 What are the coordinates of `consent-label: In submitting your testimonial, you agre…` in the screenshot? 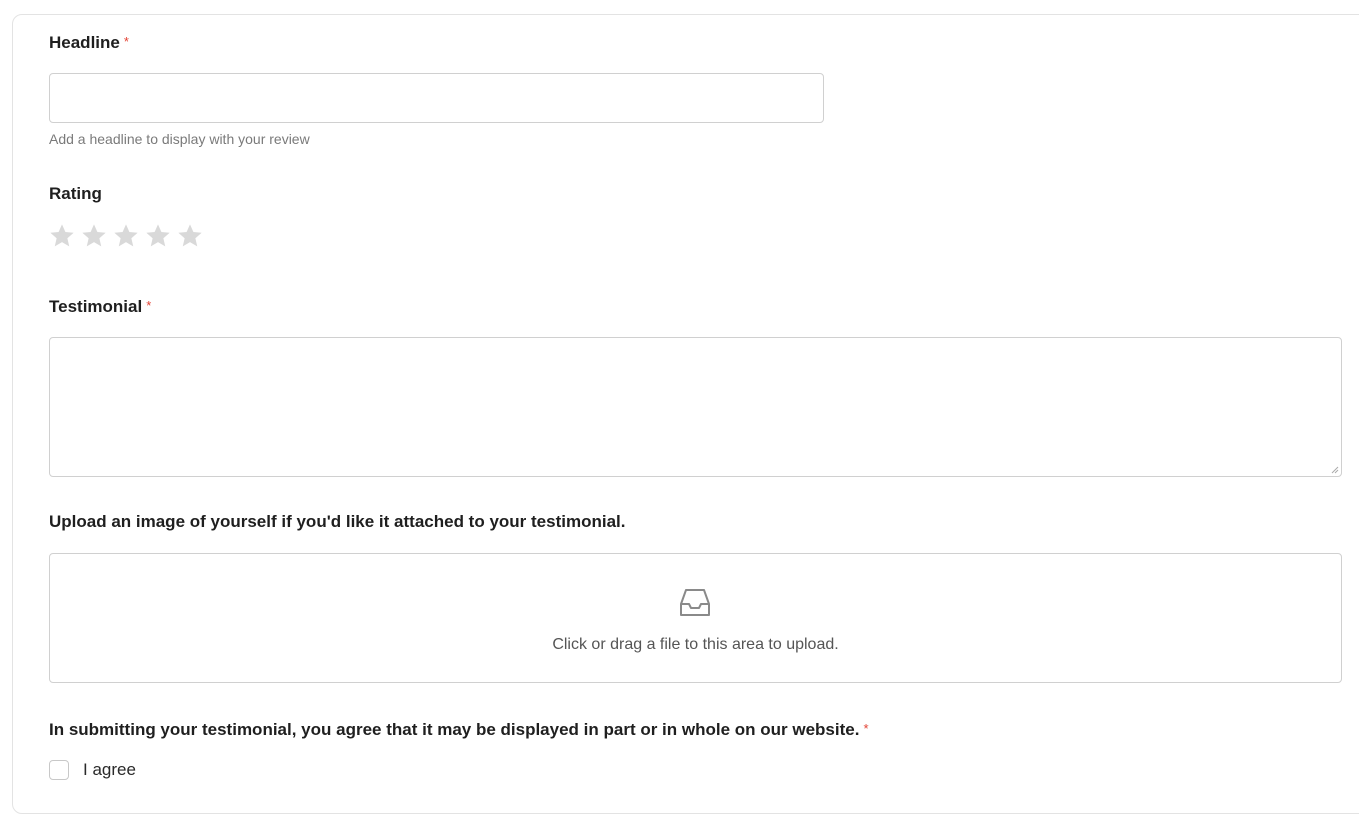 It's located at (459, 730).